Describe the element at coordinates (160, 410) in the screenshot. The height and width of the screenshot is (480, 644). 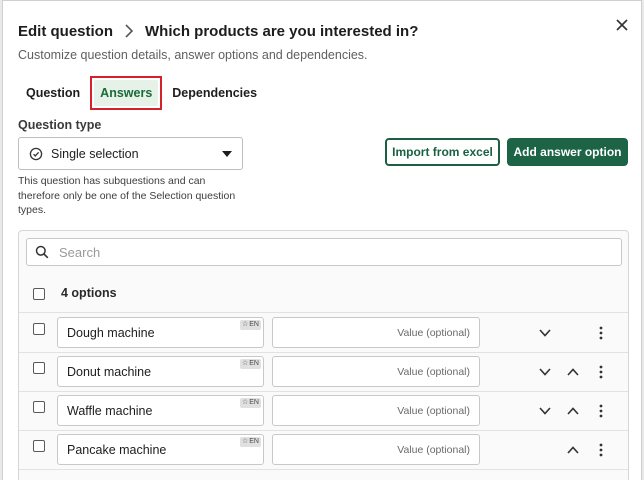
I see `answer-name-field: Waffle machine ☆ EN` at that location.